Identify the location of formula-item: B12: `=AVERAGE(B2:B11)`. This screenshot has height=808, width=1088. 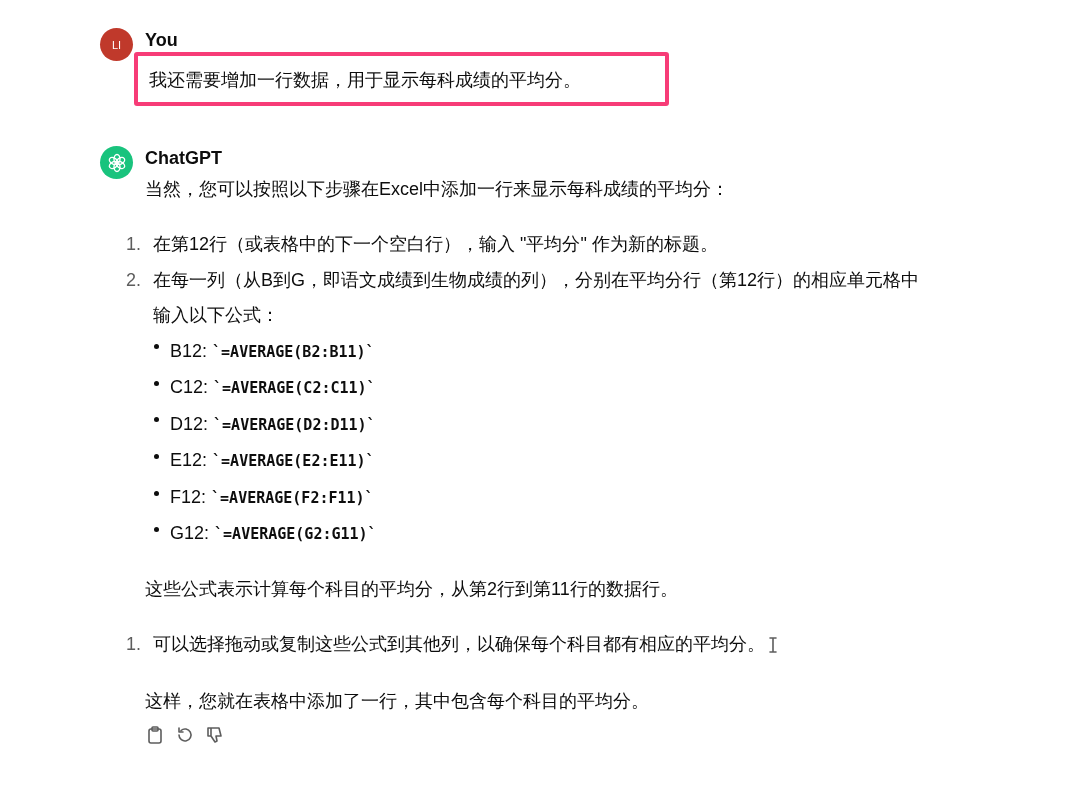
(272, 351).